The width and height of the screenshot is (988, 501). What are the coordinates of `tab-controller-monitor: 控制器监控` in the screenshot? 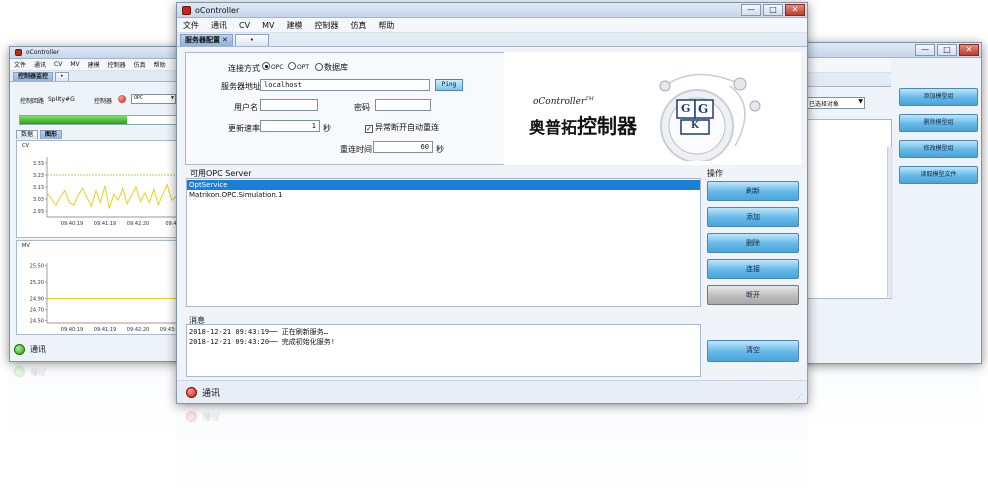 It's located at (33, 76).